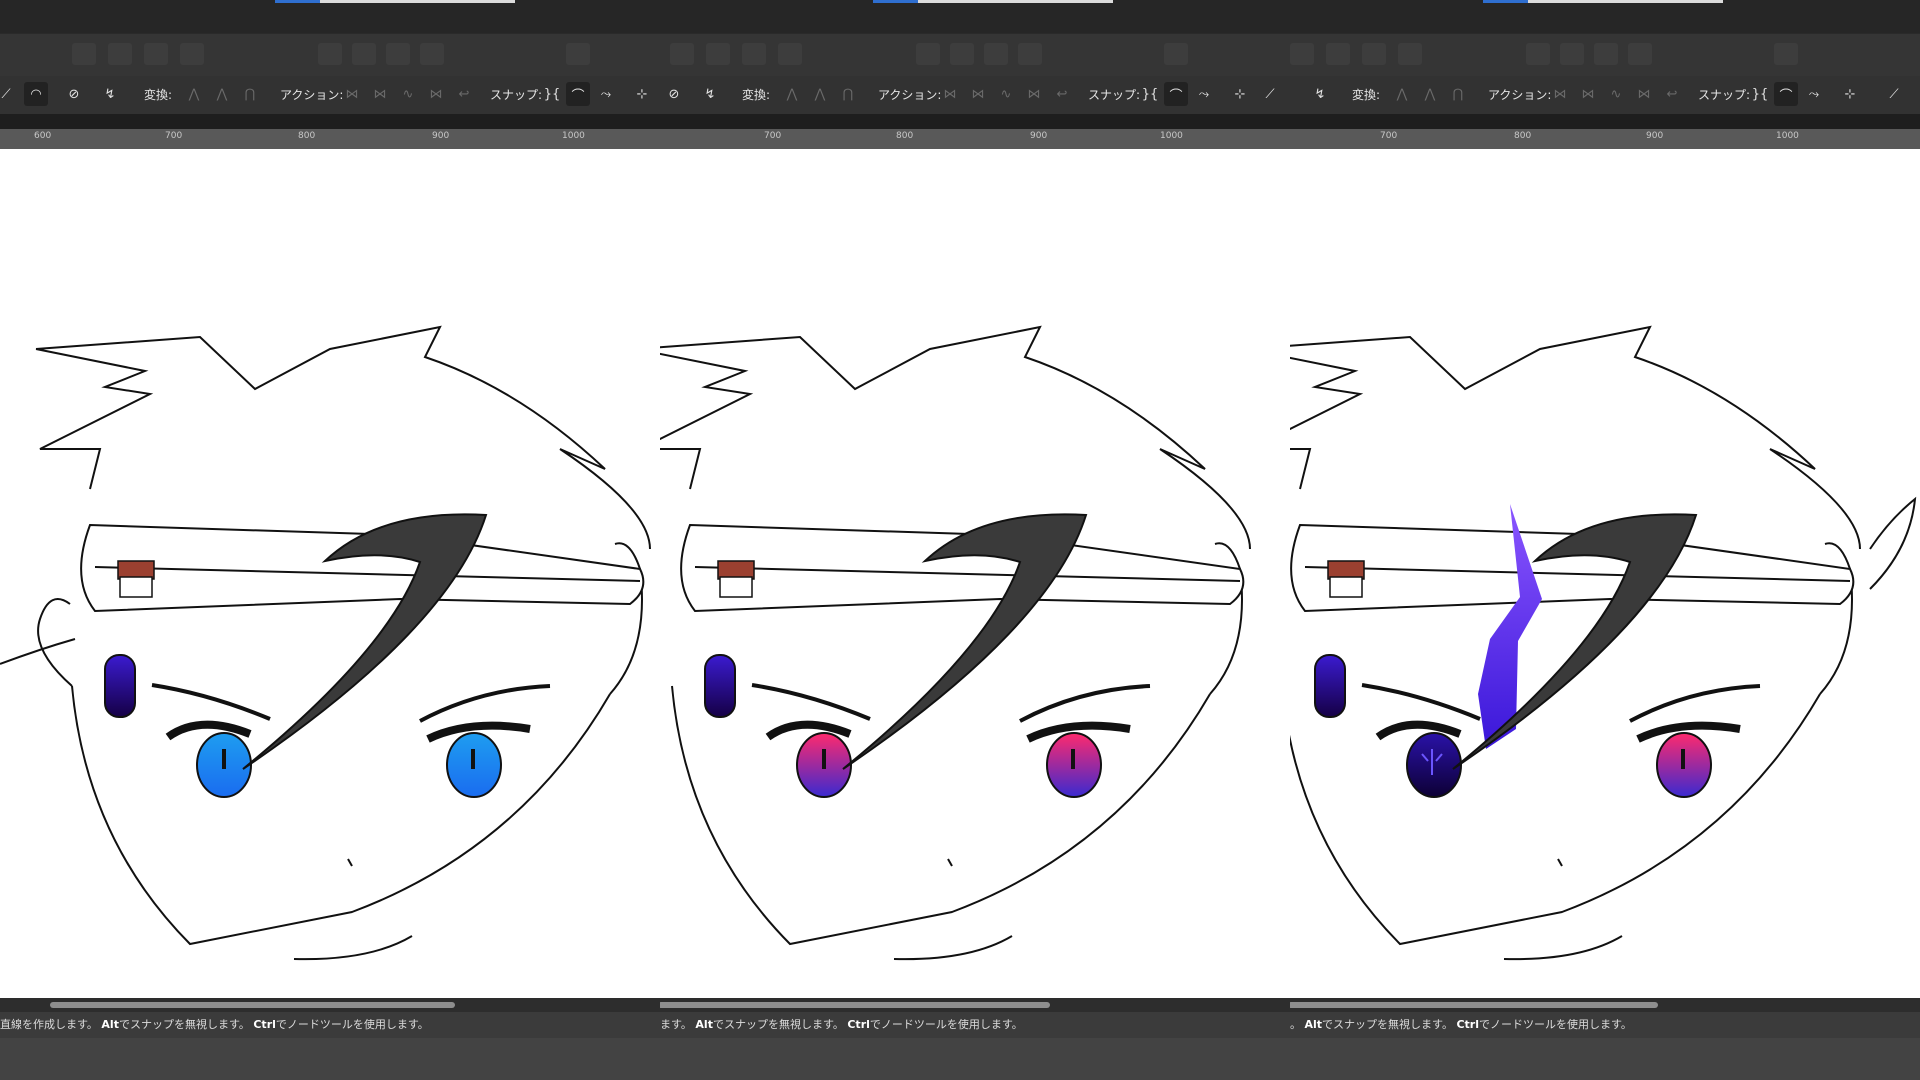 This screenshot has height=1080, width=1920. Describe the element at coordinates (975, 16) in the screenshot. I see `title-bar` at that location.